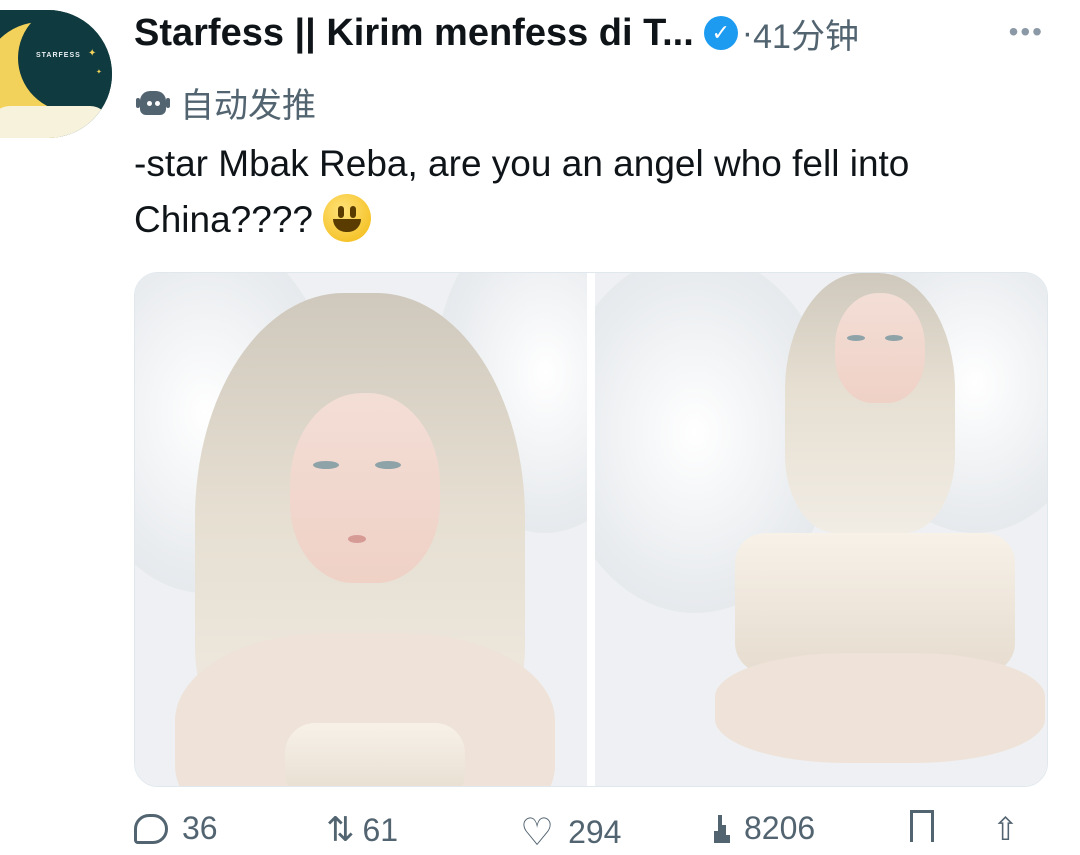  I want to click on heart-icon: ♡, so click(537, 833).